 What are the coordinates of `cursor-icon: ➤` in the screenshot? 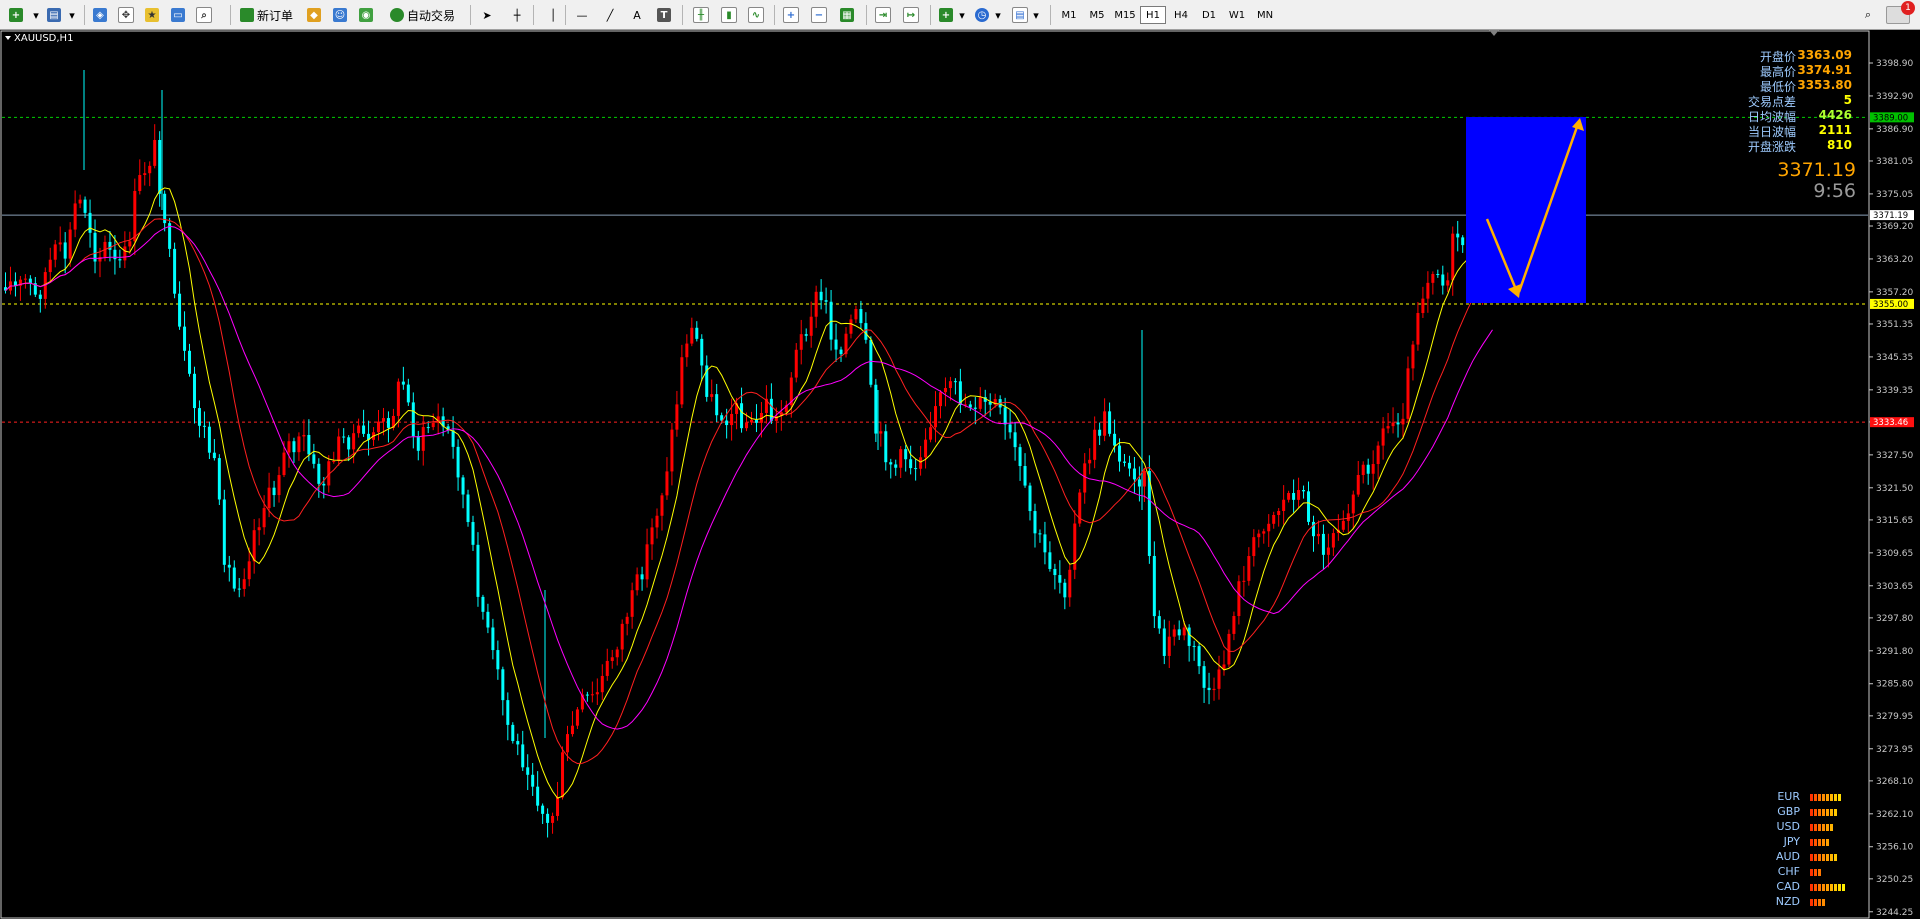 It's located at (487, 15).